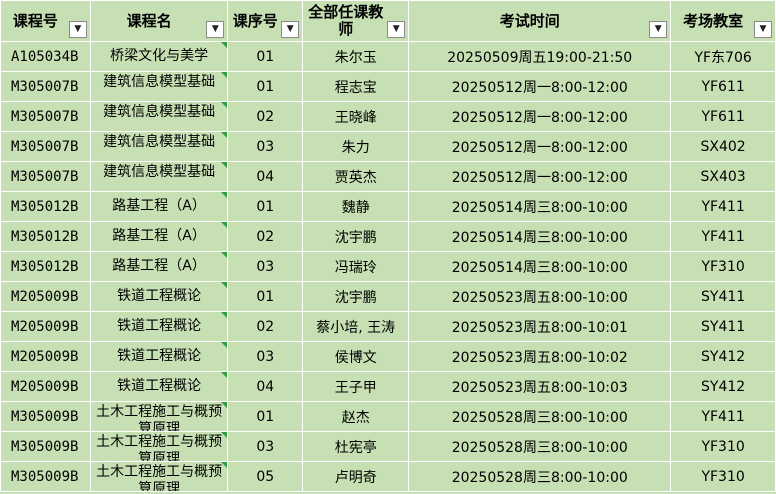  Describe the element at coordinates (540, 356) in the screenshot. I see `cell-exam-time: 20250523周五8:00-10:02` at that location.